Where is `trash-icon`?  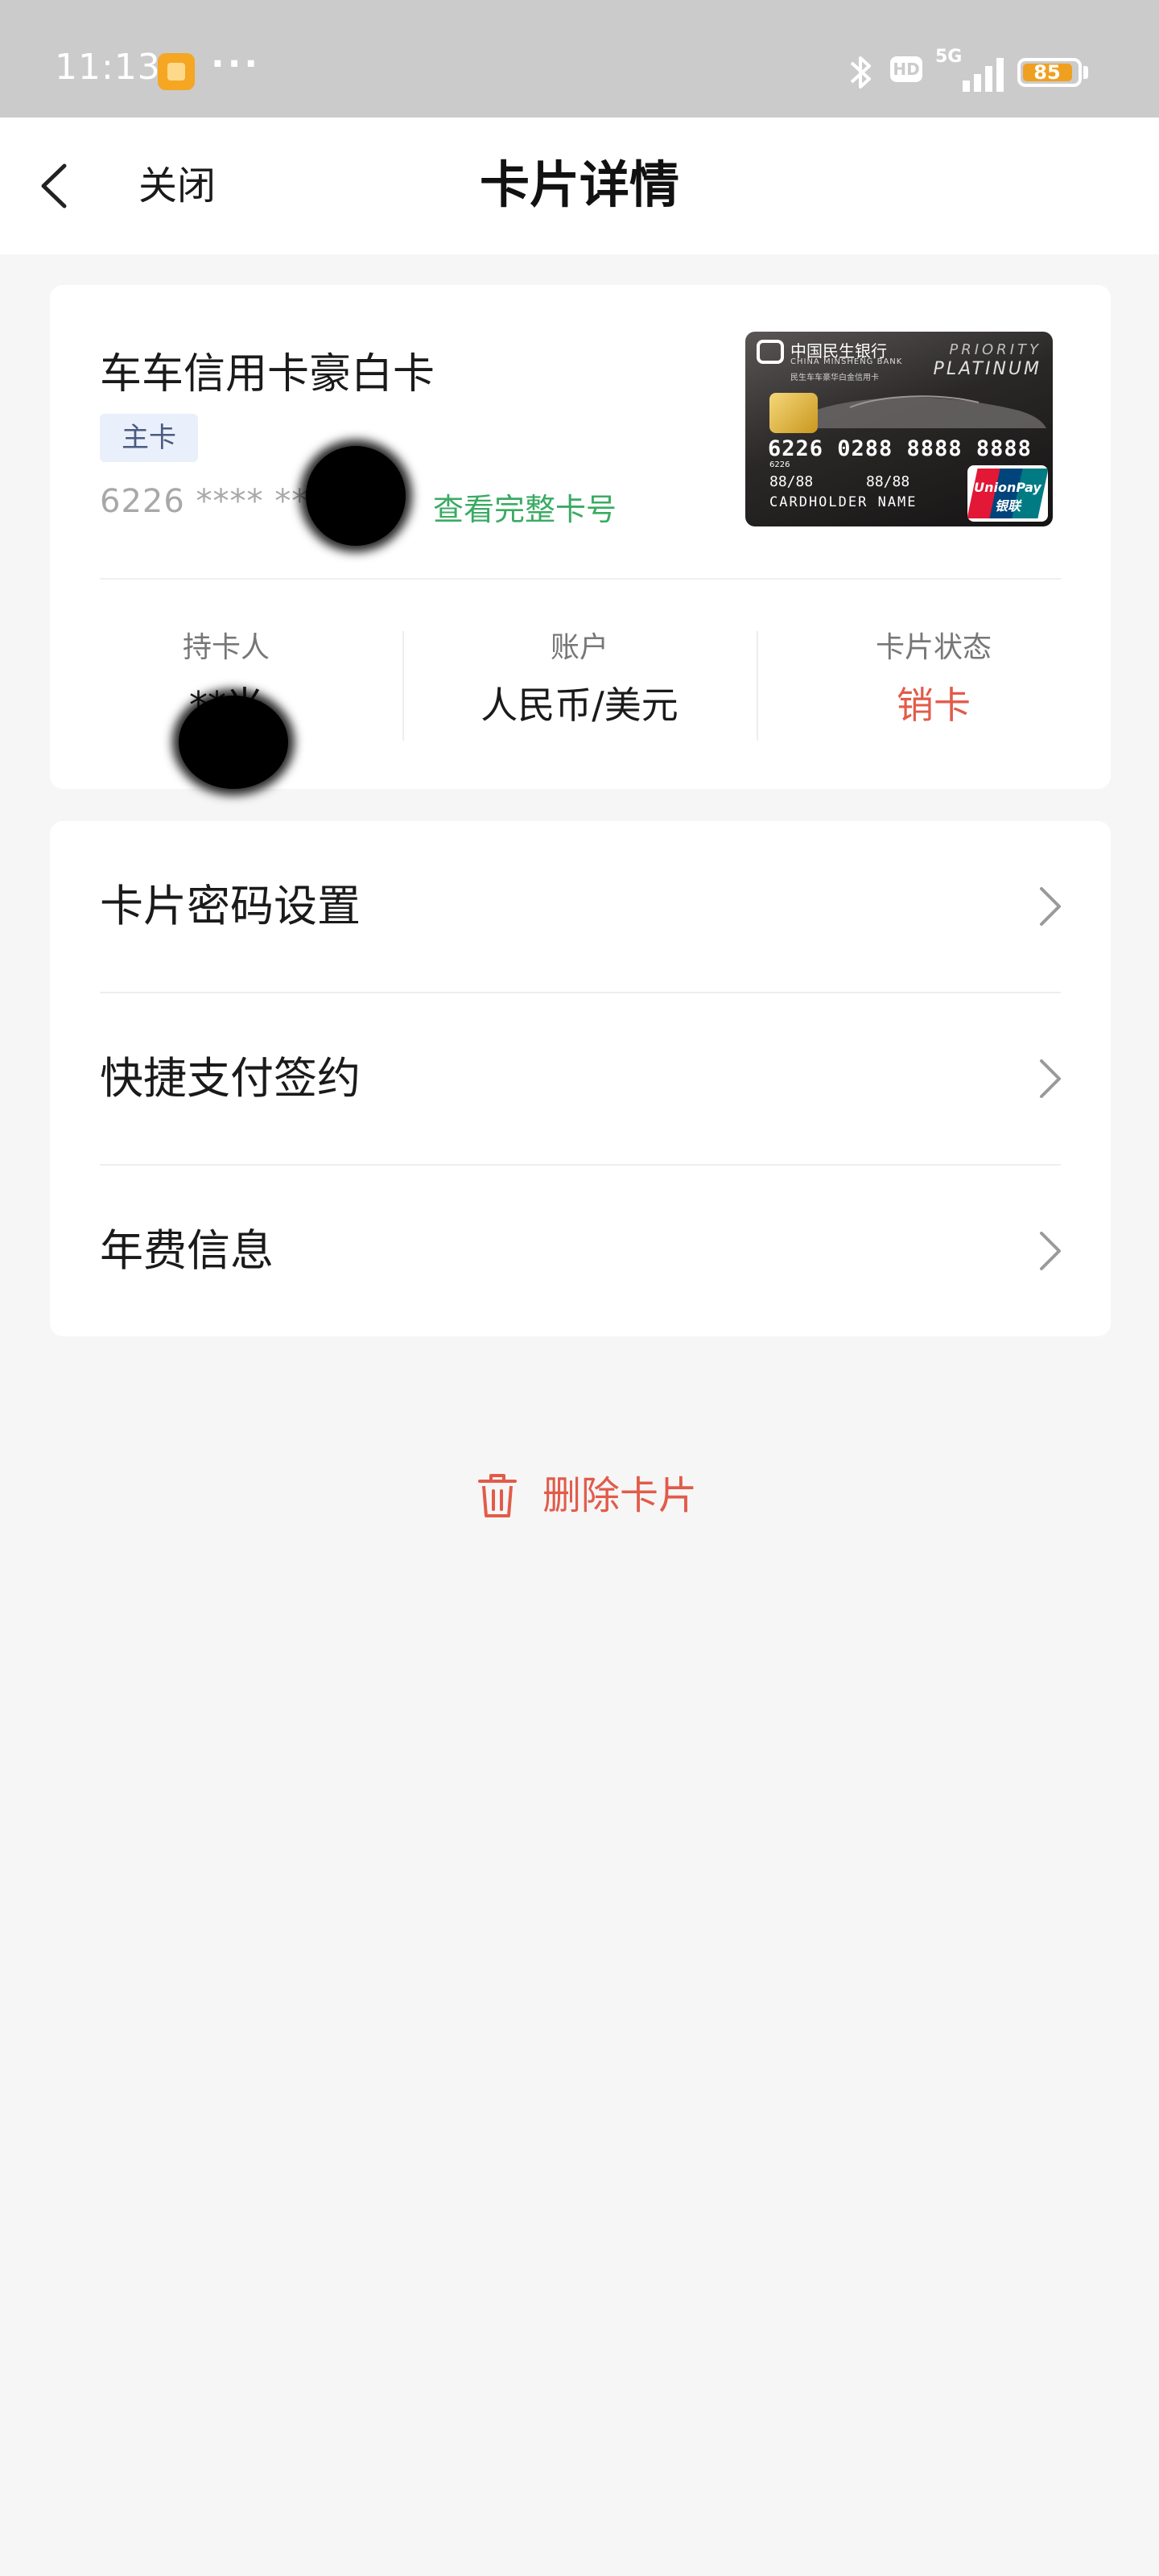 trash-icon is located at coordinates (497, 1495).